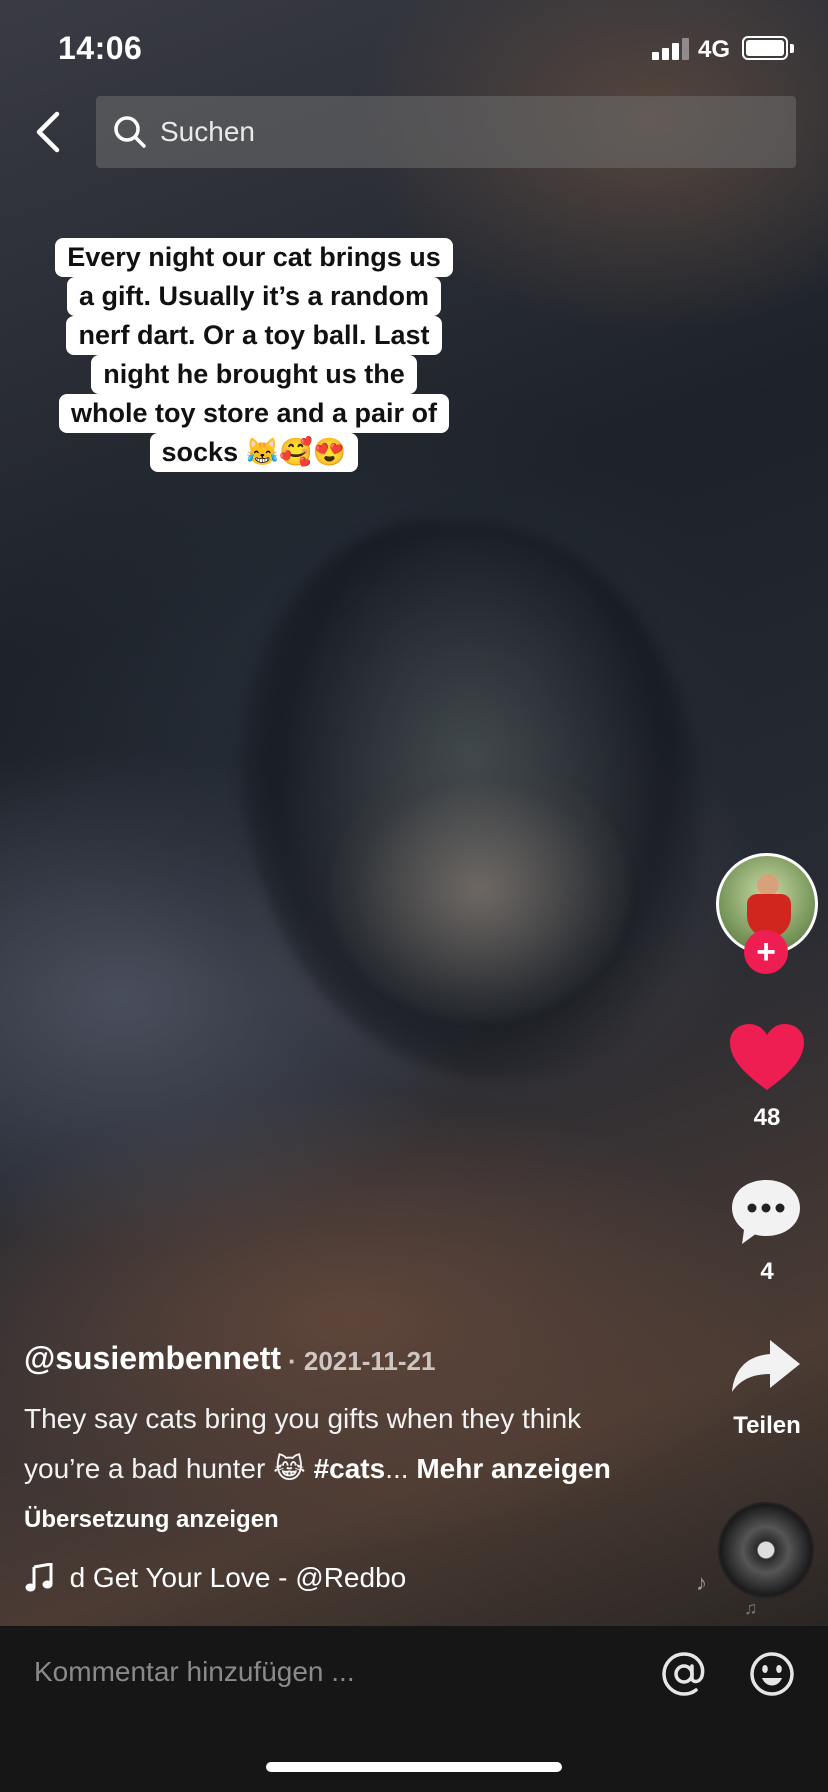 The height and width of the screenshot is (1792, 828). What do you see at coordinates (39, 1577) in the screenshot?
I see `music-note-icon` at bounding box center [39, 1577].